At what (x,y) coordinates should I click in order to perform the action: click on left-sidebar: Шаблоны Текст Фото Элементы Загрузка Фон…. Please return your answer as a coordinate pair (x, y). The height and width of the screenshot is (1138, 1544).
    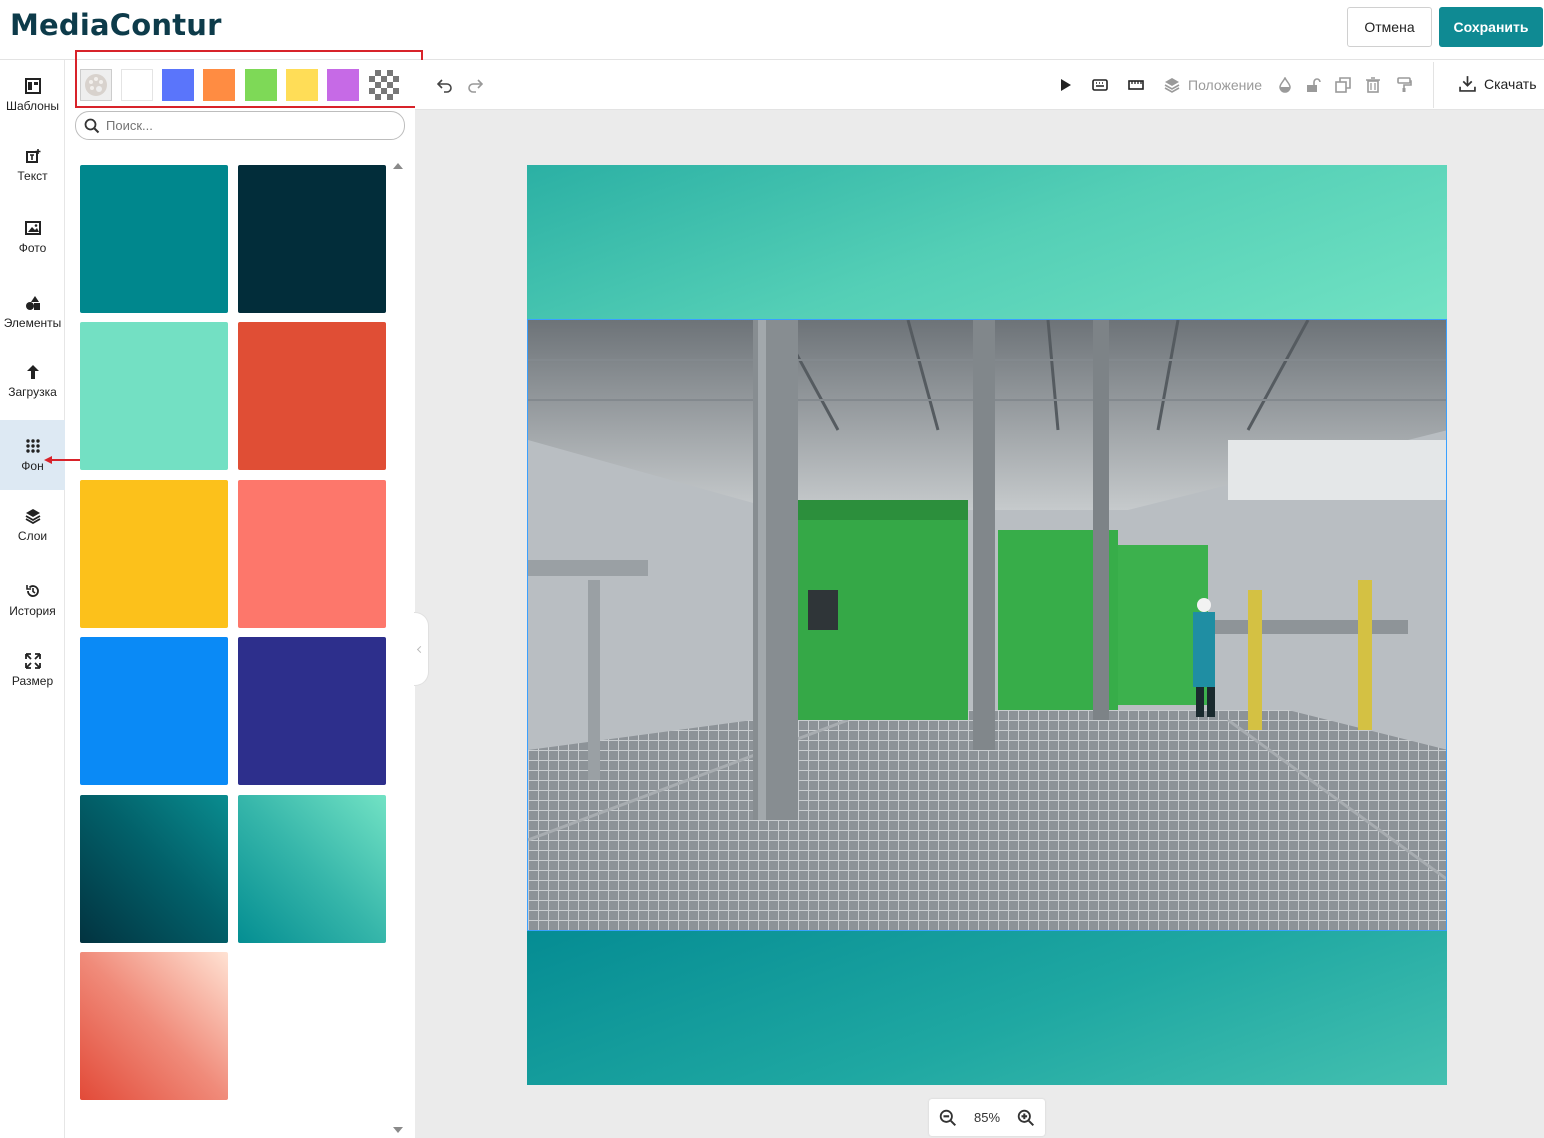
    Looking at the image, I should click on (32, 599).